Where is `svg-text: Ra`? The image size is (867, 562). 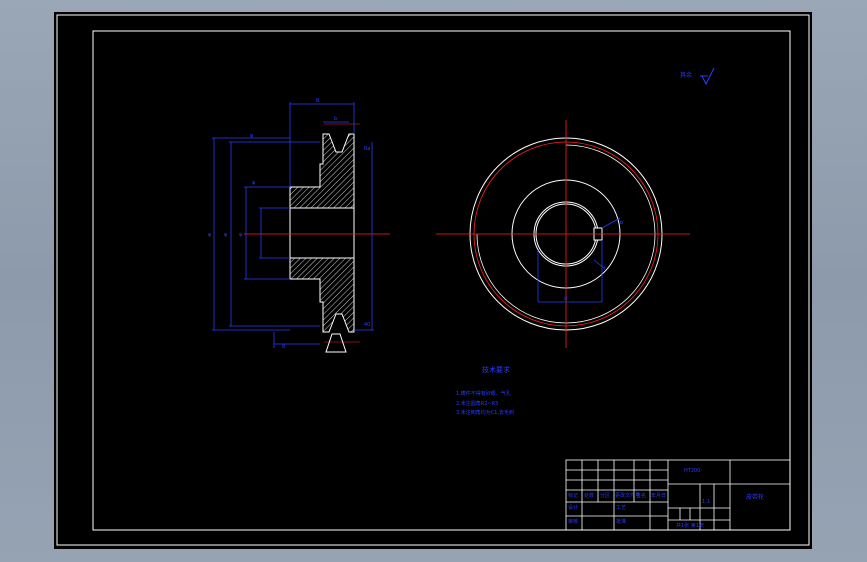
svg-text: Ra is located at coordinates (367, 149).